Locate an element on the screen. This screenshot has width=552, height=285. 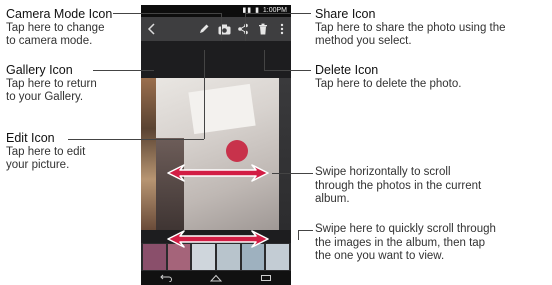
edit-icon is located at coordinates (204, 29).